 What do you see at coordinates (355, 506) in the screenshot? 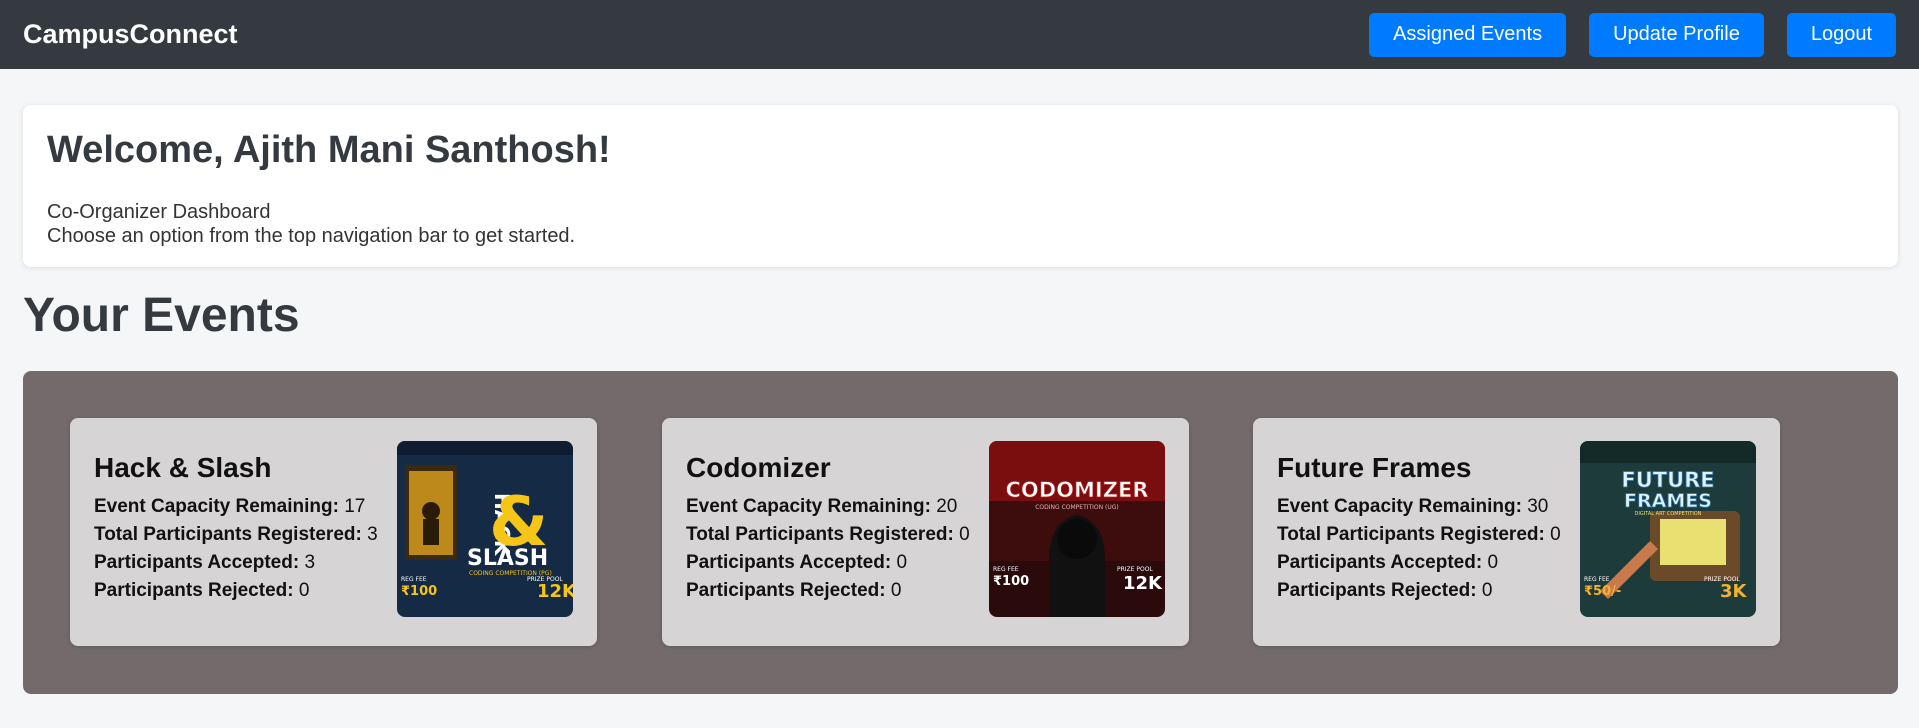
I see `stat-value: 17` at bounding box center [355, 506].